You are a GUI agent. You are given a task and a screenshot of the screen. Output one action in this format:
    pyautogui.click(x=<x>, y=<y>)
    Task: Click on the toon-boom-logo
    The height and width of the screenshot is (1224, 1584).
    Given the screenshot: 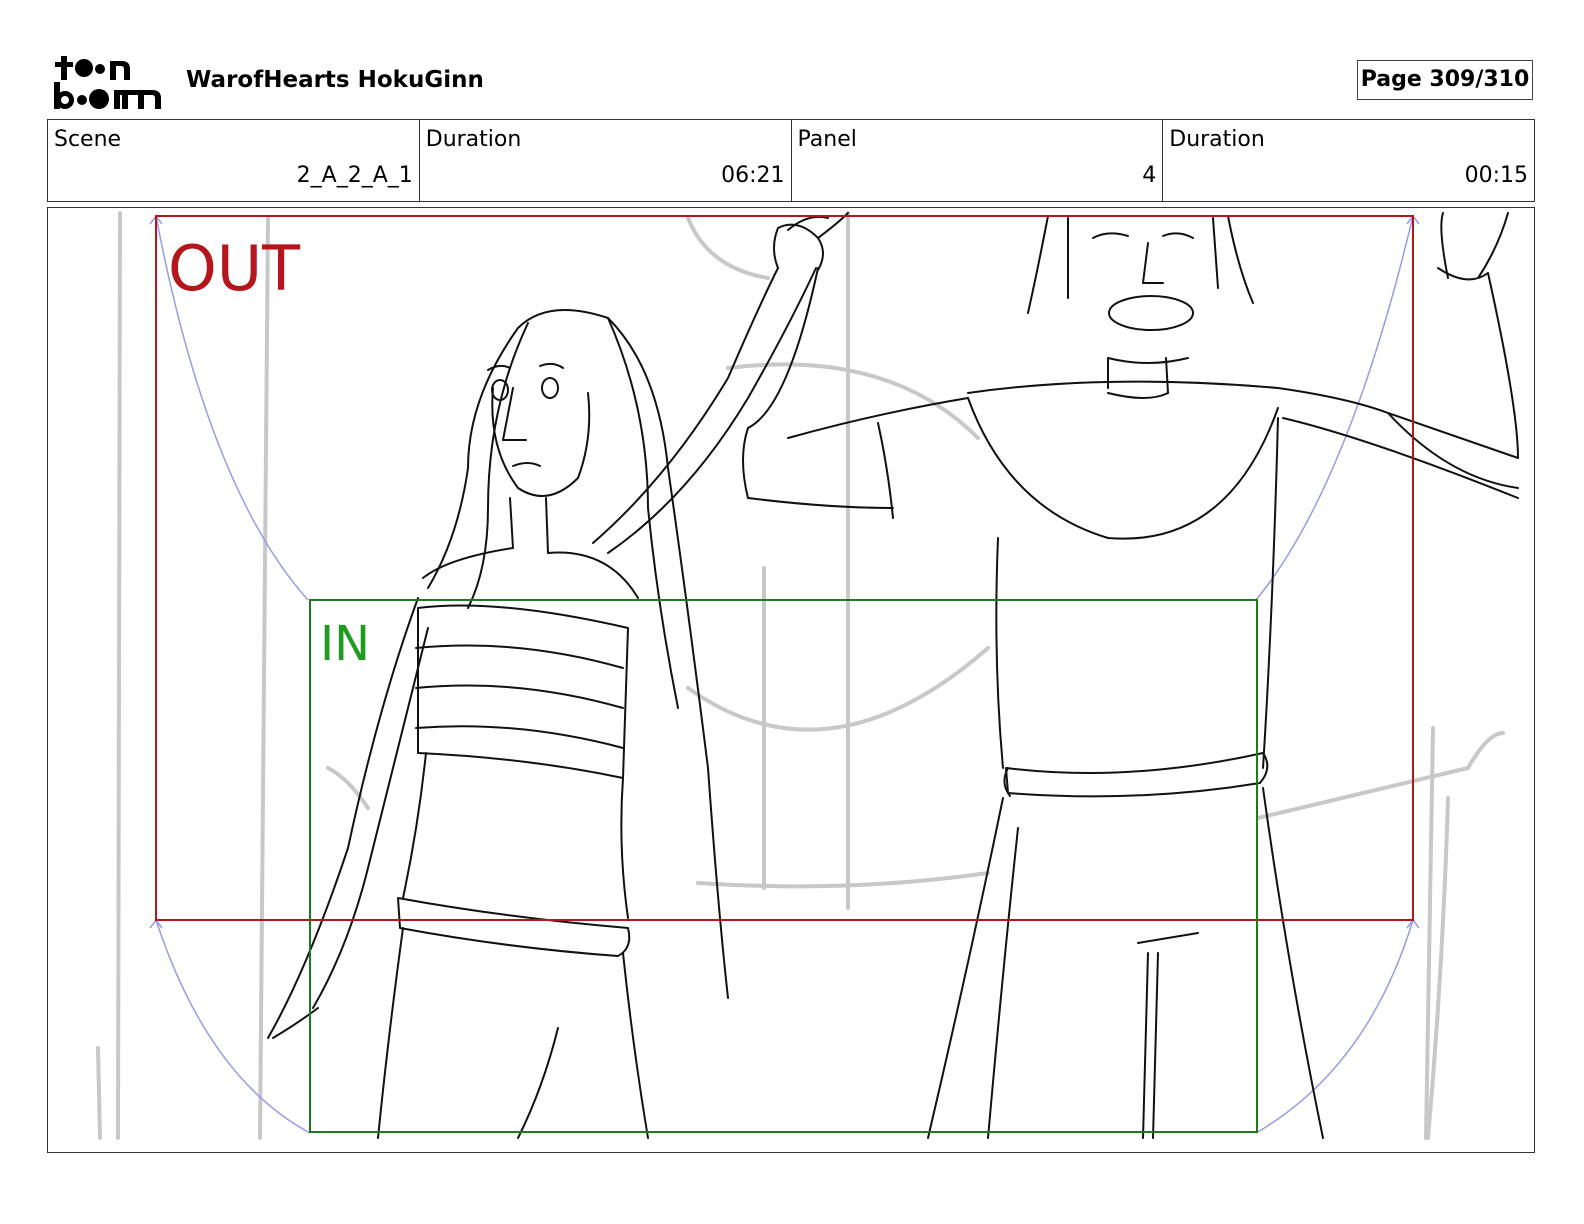 What is the action you would take?
    pyautogui.click(x=107, y=82)
    